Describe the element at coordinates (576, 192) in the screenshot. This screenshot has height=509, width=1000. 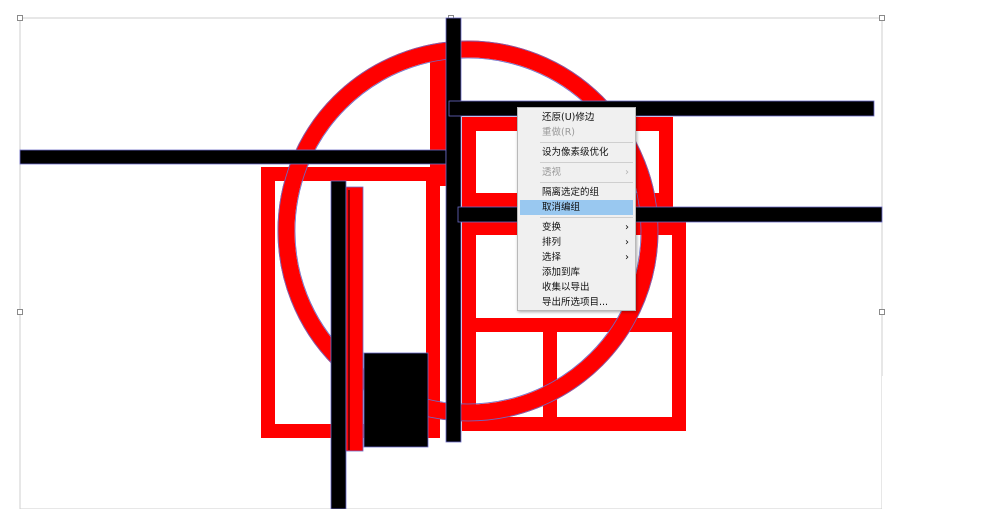
I see `menu-item-isolate-group: 隔离选定的组` at that location.